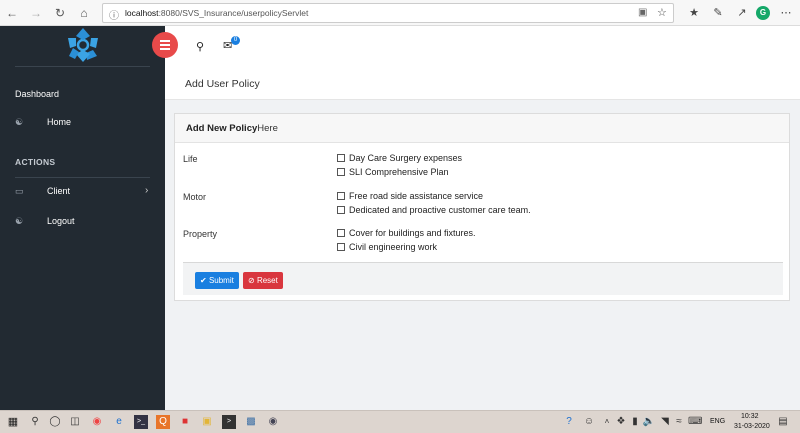  Describe the element at coordinates (569, 422) in the screenshot. I see `help-icon: ?` at that location.